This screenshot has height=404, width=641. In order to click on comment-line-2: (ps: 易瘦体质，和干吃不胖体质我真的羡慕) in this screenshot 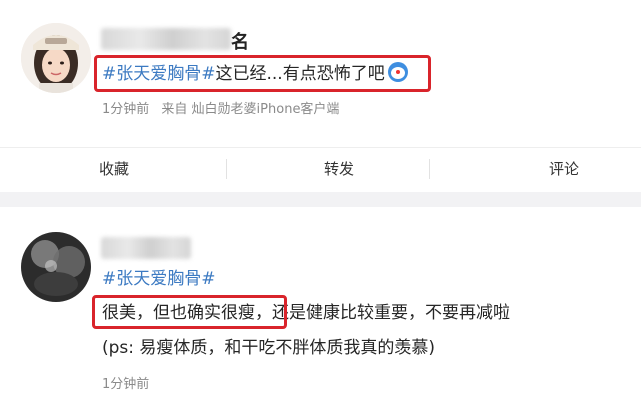, I will do `click(268, 348)`.